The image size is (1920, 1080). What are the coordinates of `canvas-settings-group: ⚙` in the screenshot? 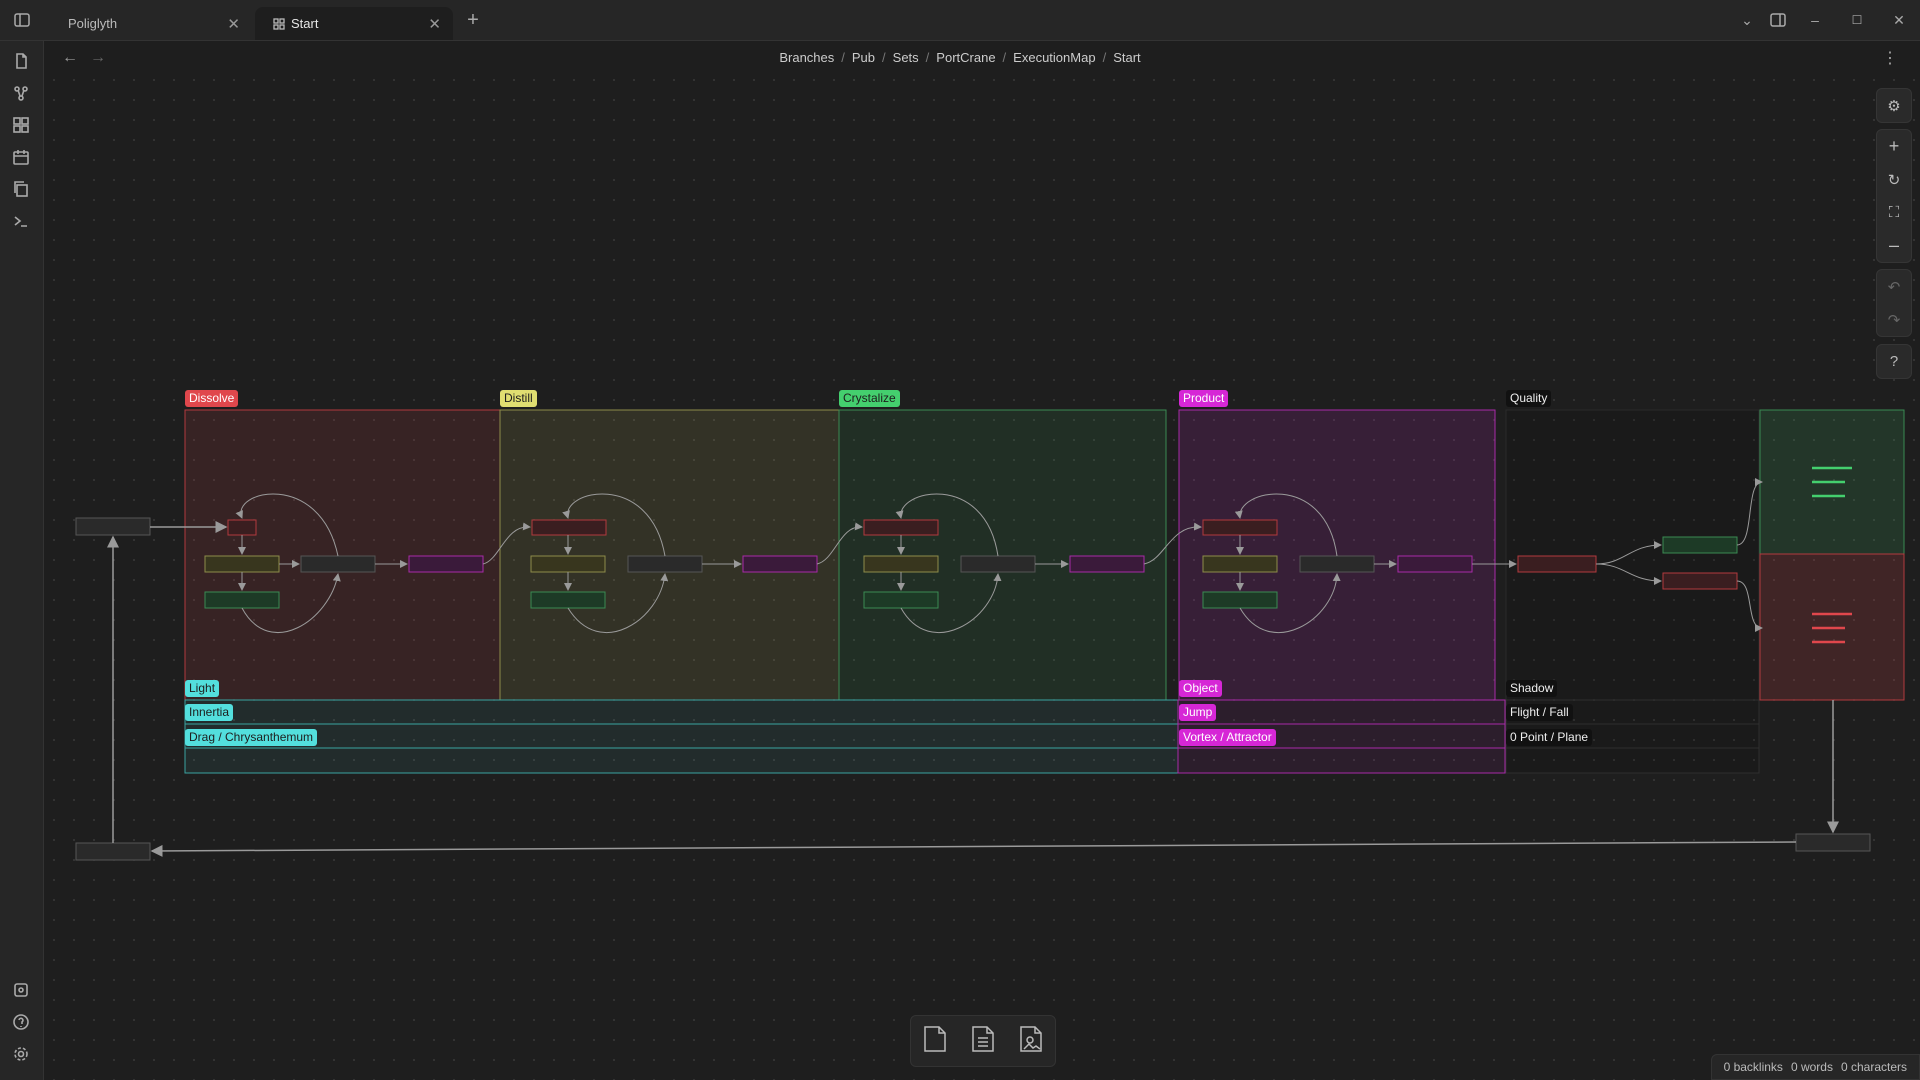 It's located at (1894, 105).